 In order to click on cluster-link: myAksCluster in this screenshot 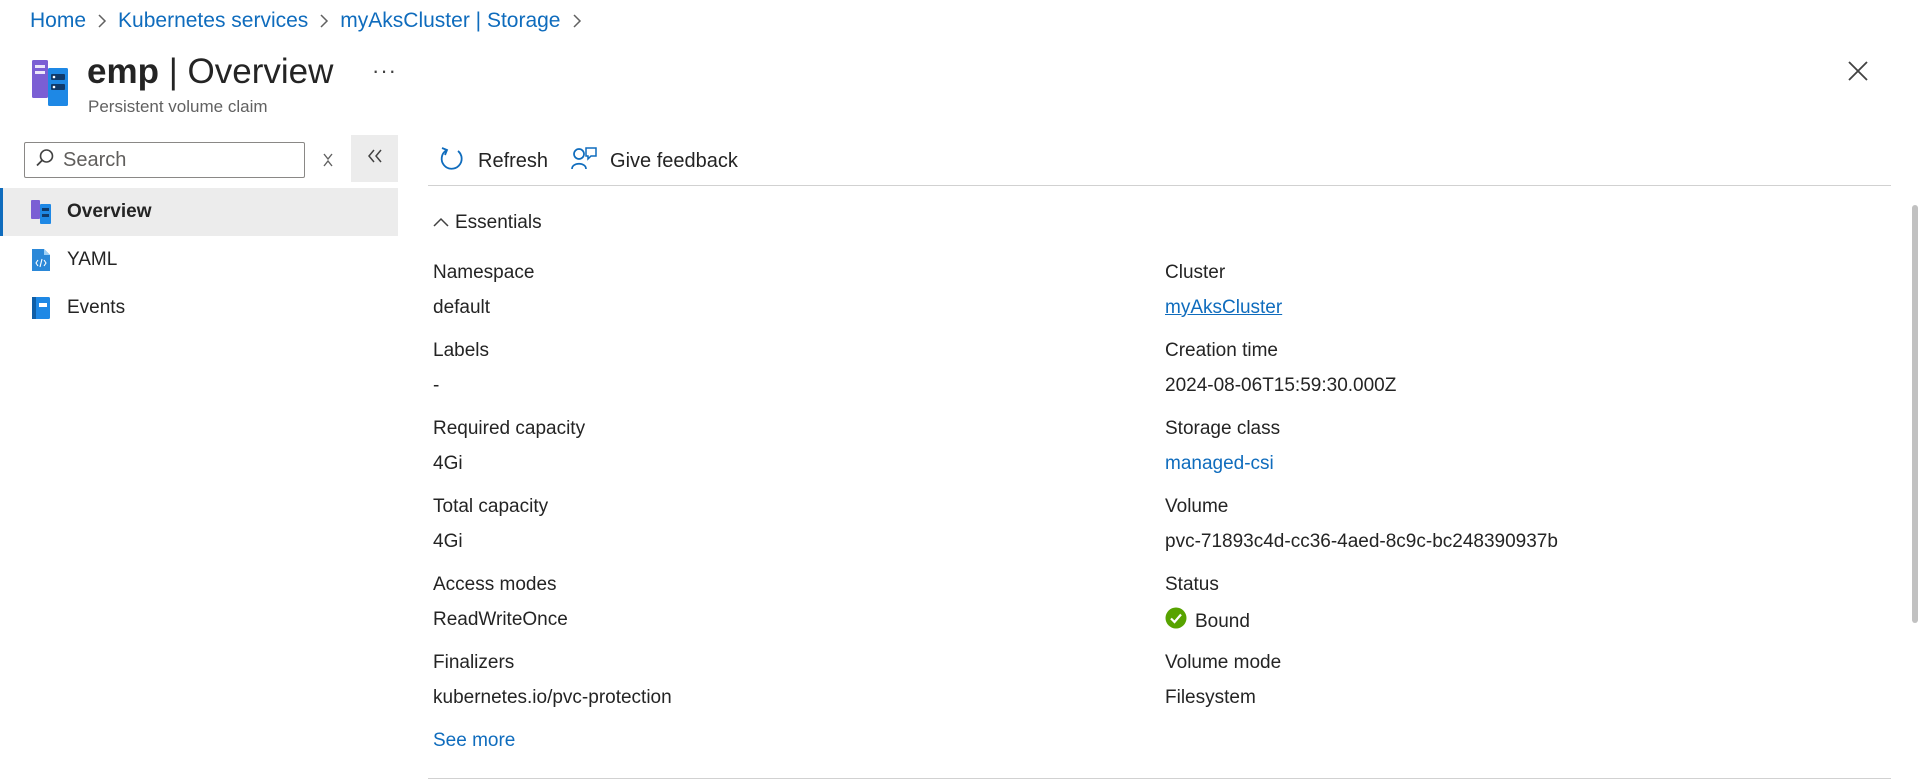, I will do `click(1361, 308)`.